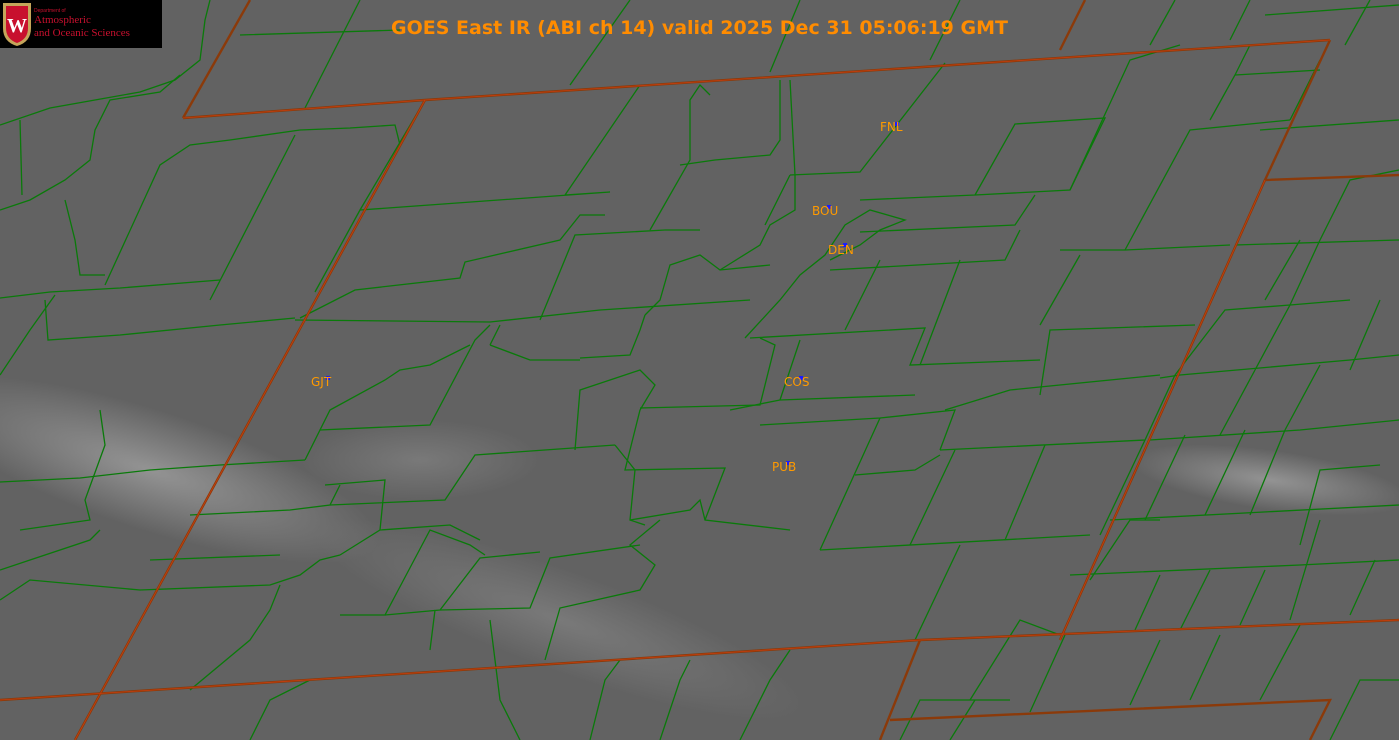 The image size is (1399, 740). I want to click on station-label-cos: COS, so click(797, 382).